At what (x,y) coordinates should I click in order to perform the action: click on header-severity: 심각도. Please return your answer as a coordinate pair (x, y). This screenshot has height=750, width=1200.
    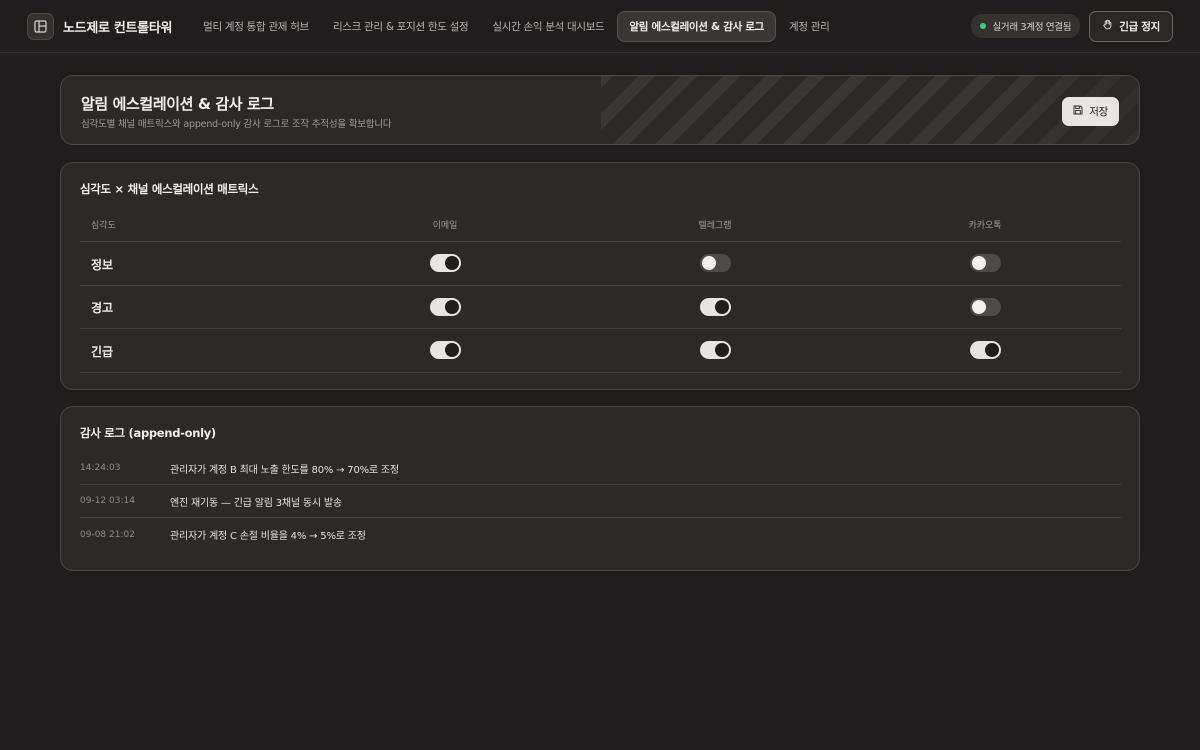
    Looking at the image, I should click on (103, 226).